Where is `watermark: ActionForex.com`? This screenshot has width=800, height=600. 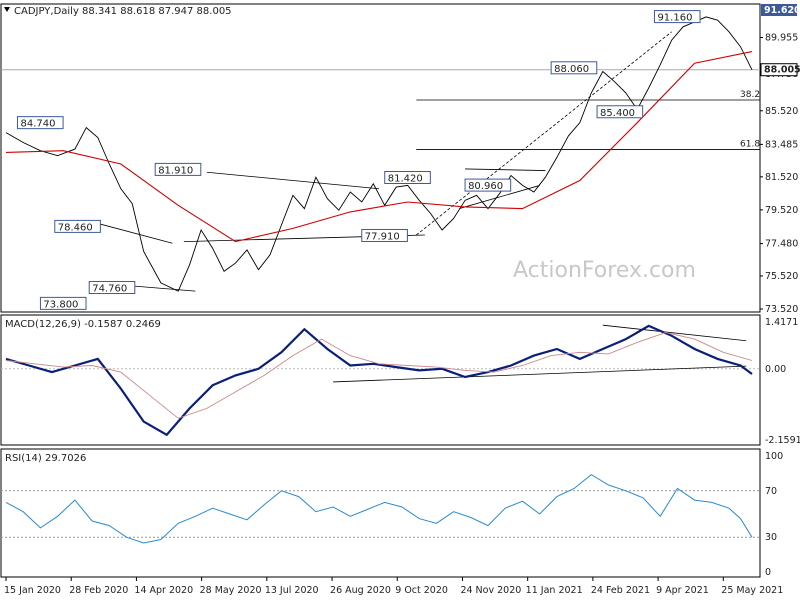
watermark: ActionForex.com is located at coordinates (604, 270).